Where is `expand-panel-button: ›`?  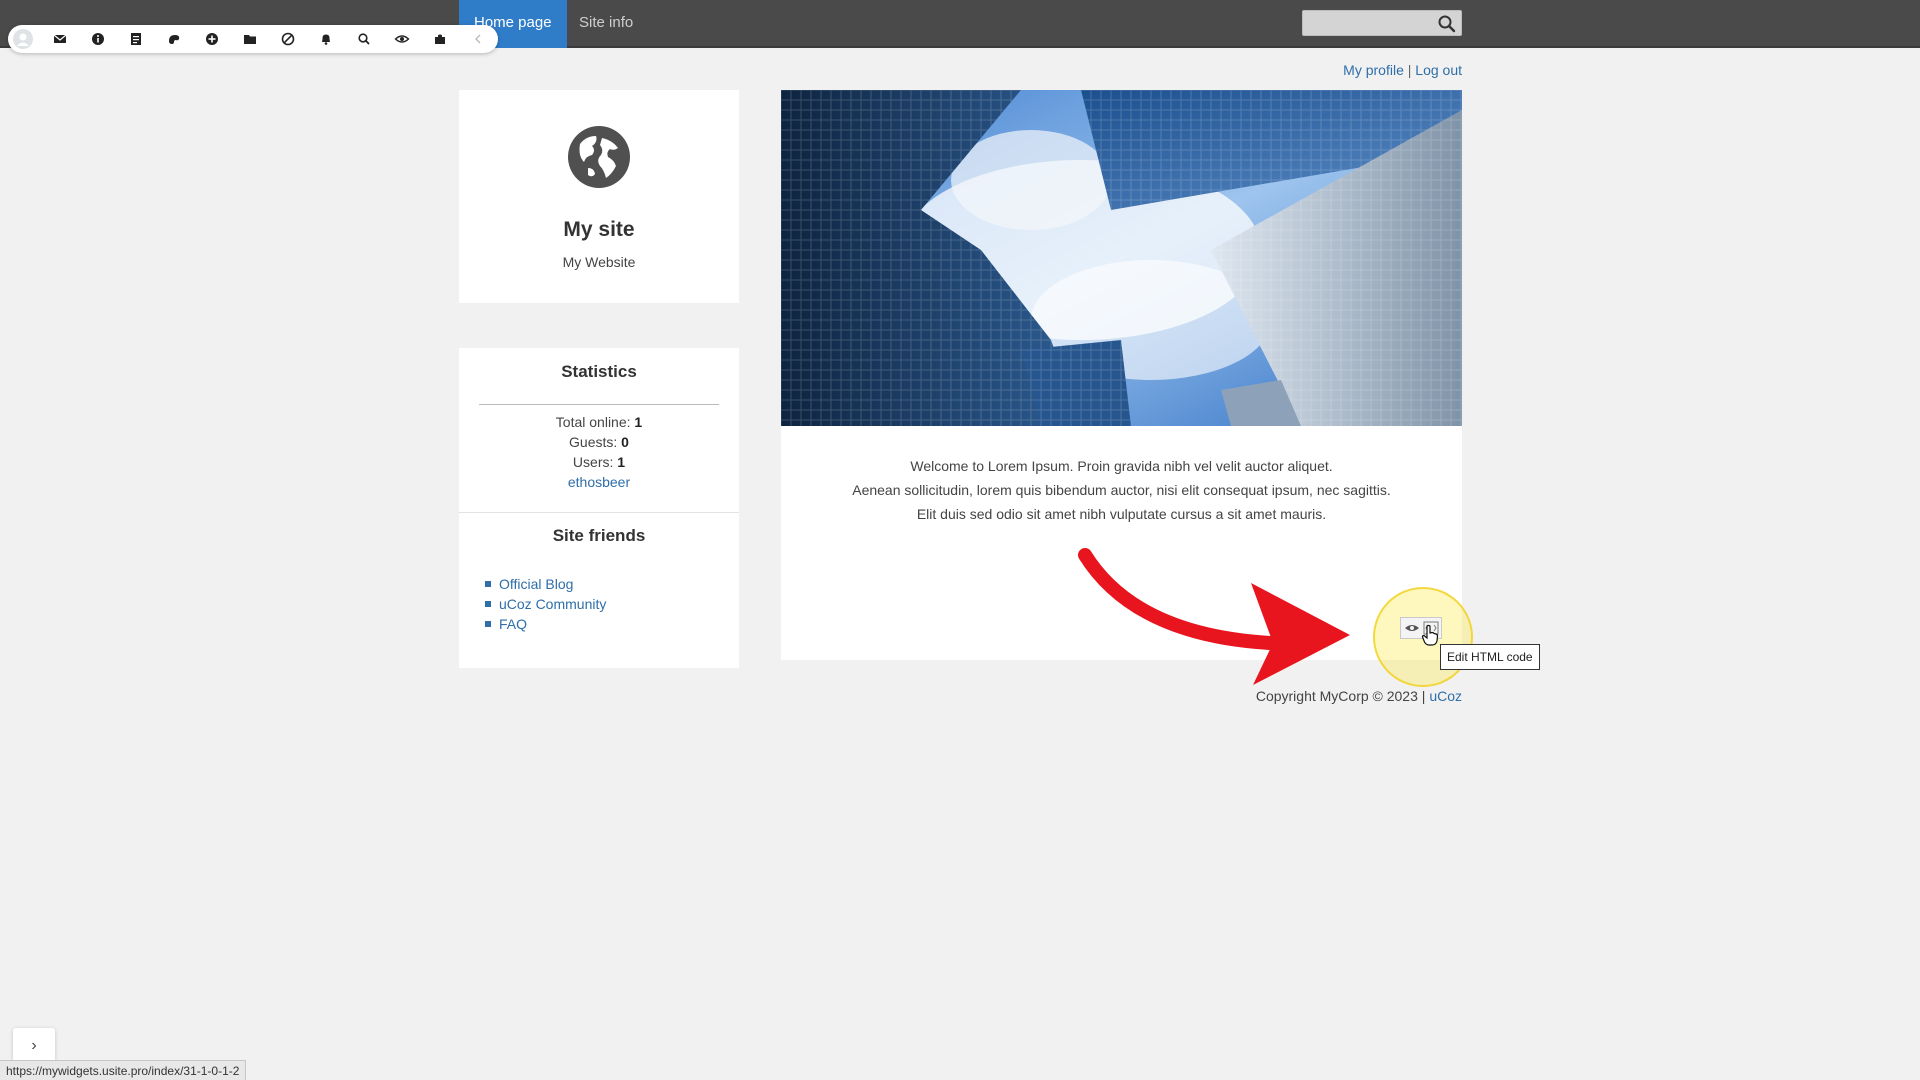 expand-panel-button: › is located at coordinates (34, 1046).